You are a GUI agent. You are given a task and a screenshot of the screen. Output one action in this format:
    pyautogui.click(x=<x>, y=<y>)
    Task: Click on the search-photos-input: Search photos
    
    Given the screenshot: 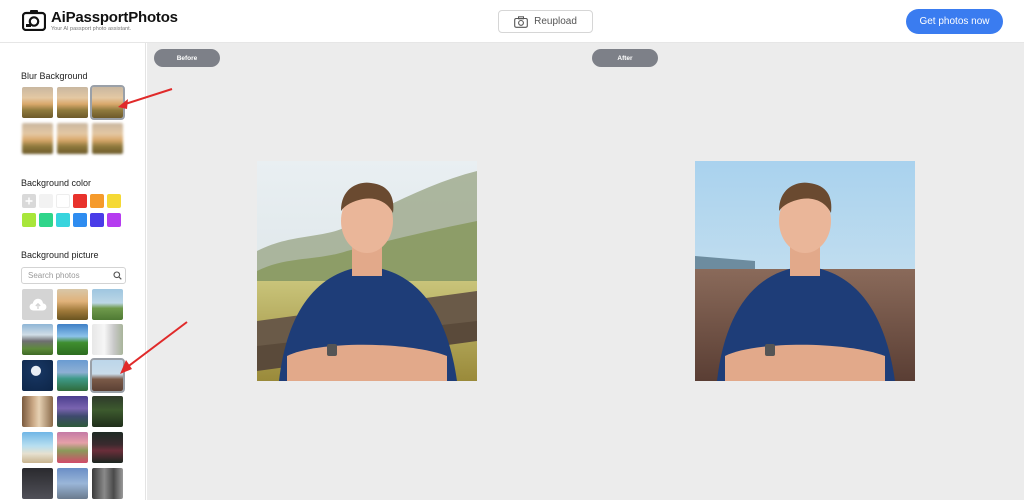 What is the action you would take?
    pyautogui.click(x=73, y=275)
    